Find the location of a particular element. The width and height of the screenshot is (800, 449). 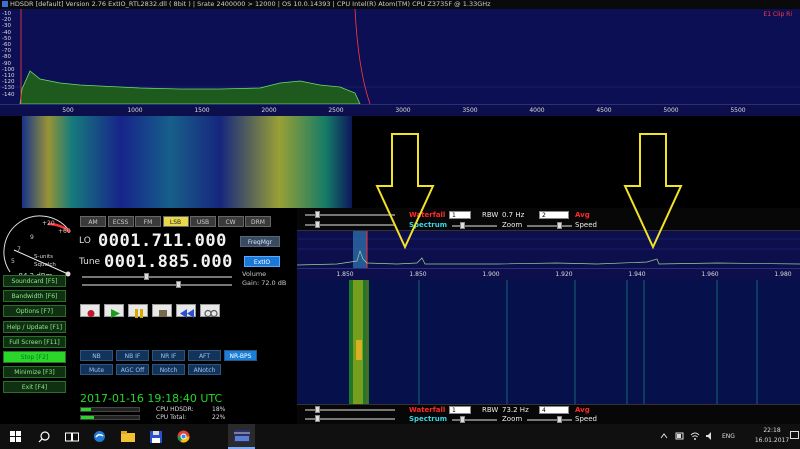

mode-button-ecss: ECSS is located at coordinates (120, 221).